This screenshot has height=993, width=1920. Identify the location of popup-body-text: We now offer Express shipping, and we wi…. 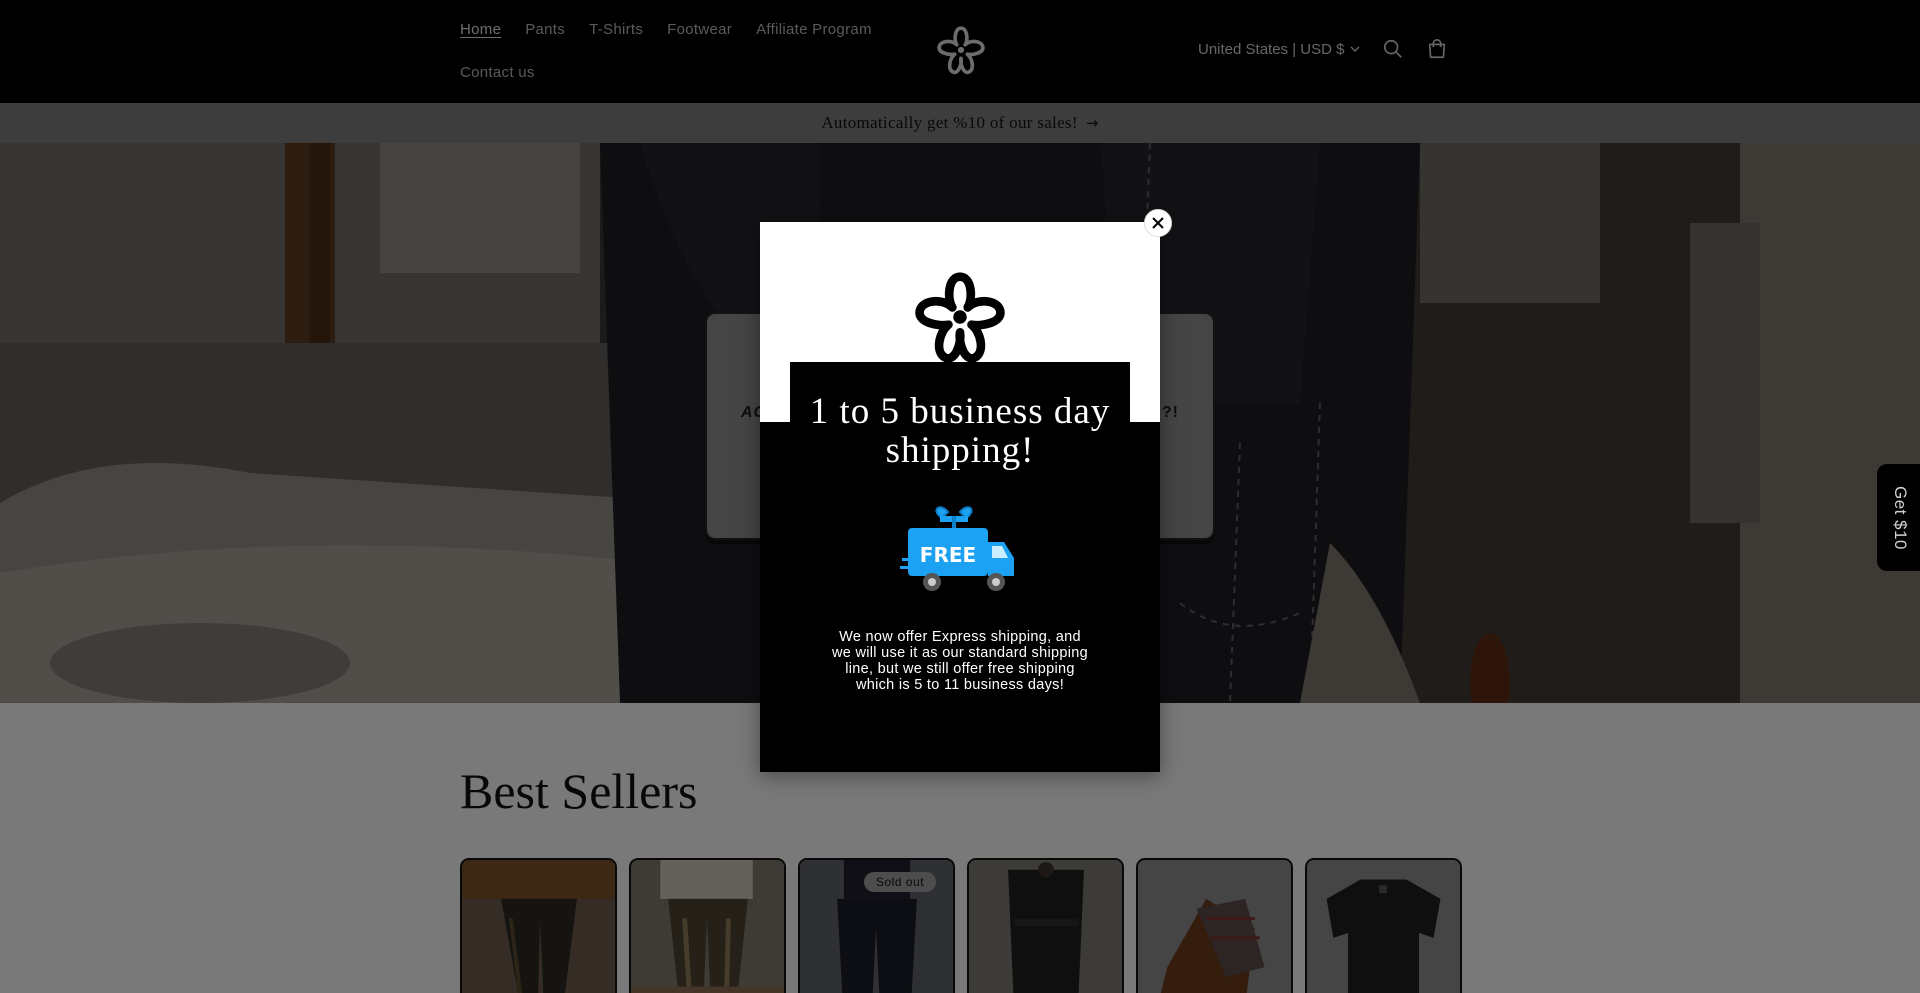
(960, 661).